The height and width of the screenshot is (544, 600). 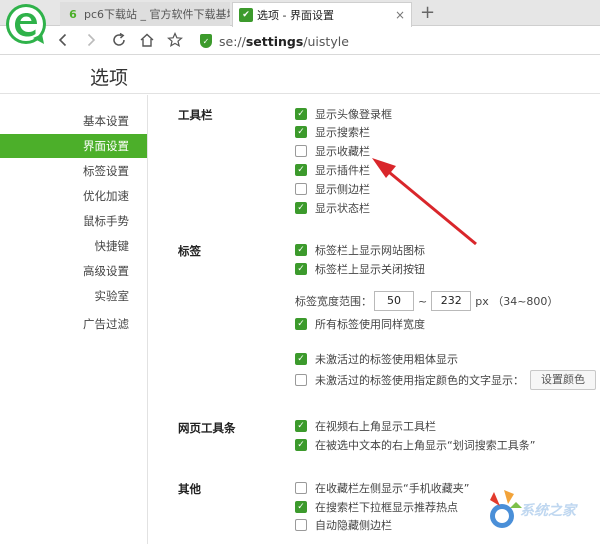 I want to click on option-show-search-bar: ✓ 显示搜索栏, so click(x=332, y=132).